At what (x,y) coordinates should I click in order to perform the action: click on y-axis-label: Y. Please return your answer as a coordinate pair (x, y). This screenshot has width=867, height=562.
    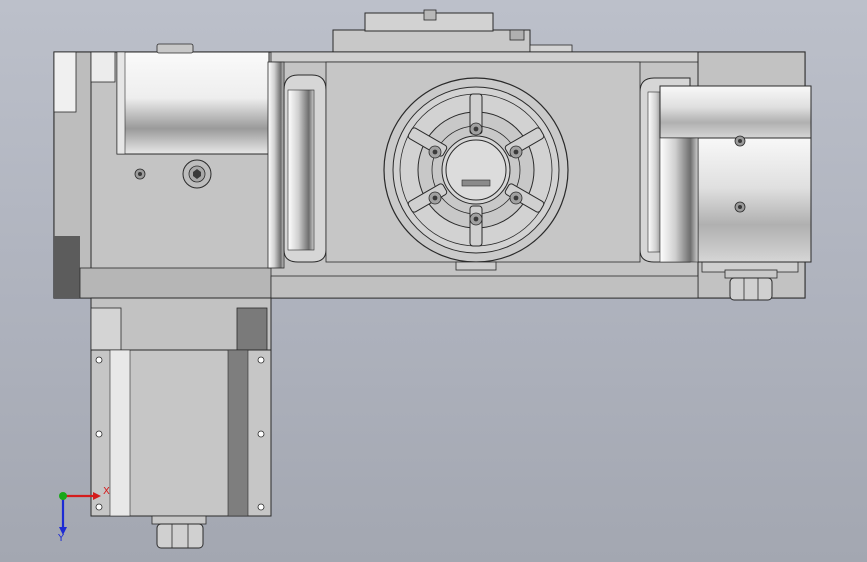
    Looking at the image, I should click on (61, 538).